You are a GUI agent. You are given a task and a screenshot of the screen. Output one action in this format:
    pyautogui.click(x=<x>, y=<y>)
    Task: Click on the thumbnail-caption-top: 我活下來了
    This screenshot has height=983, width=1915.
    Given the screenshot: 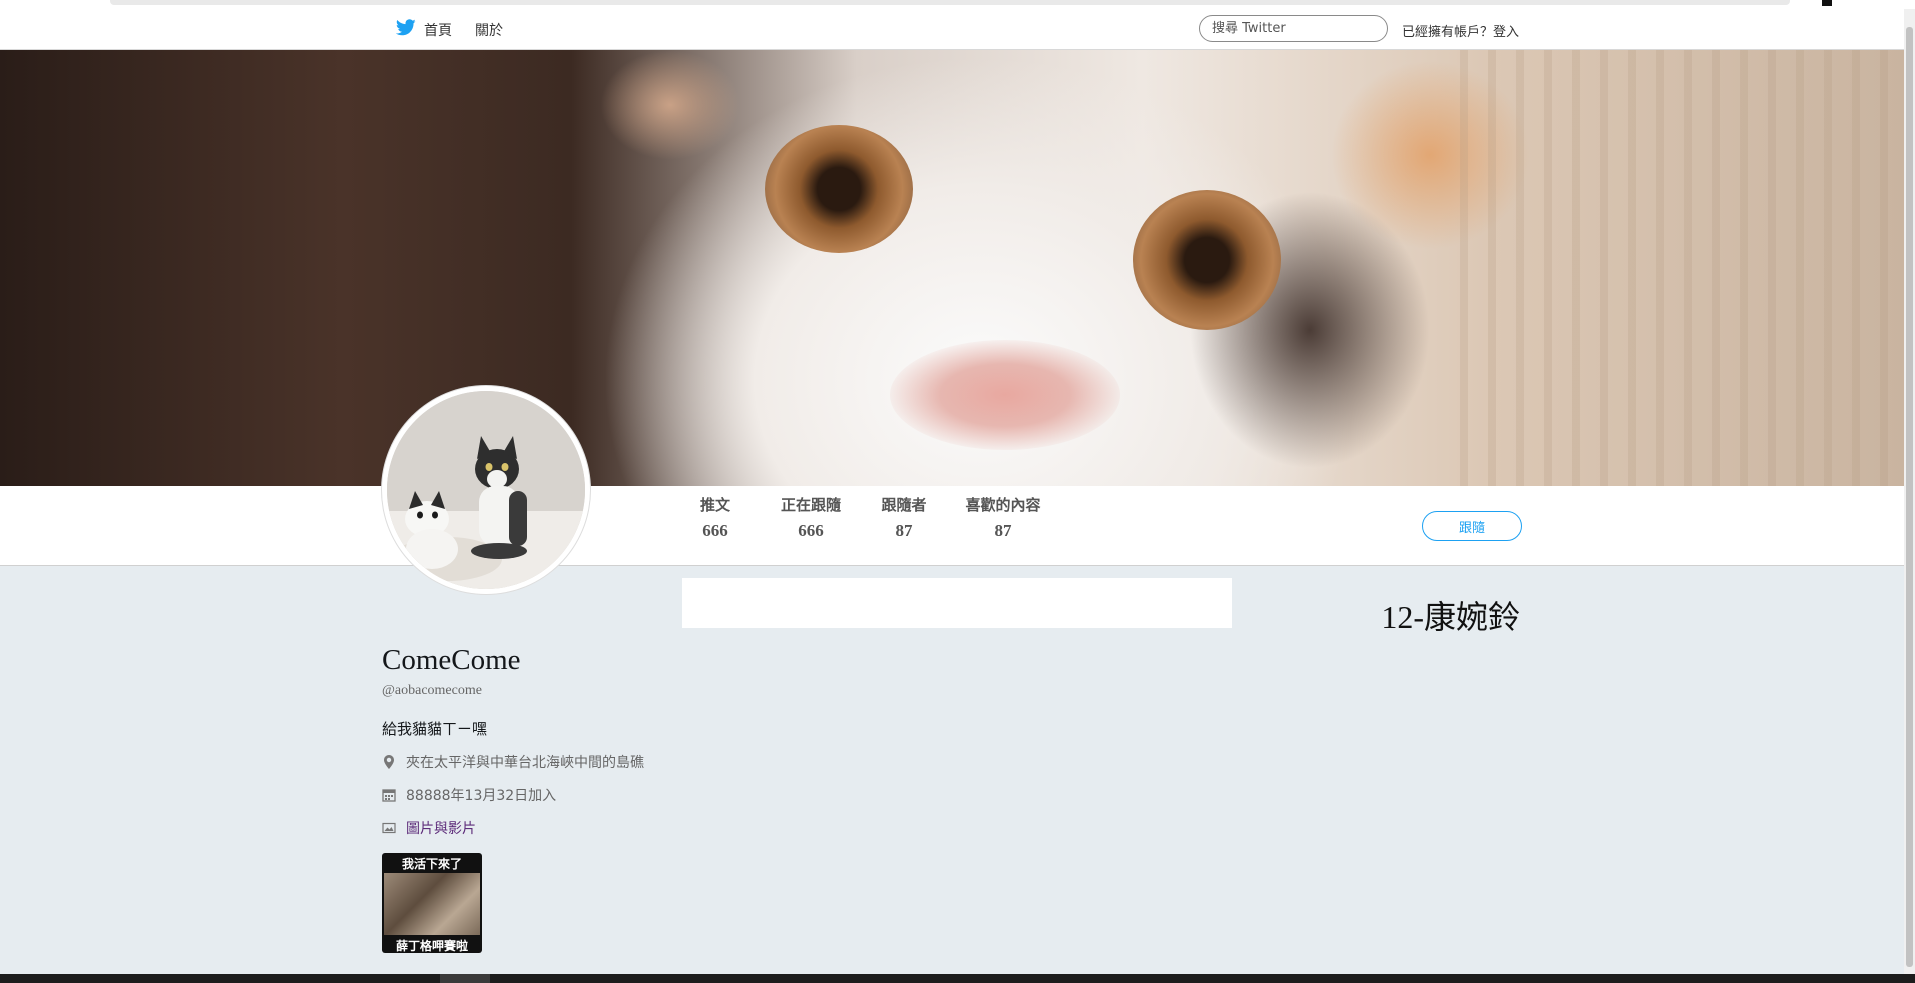 What is the action you would take?
    pyautogui.click(x=431, y=864)
    